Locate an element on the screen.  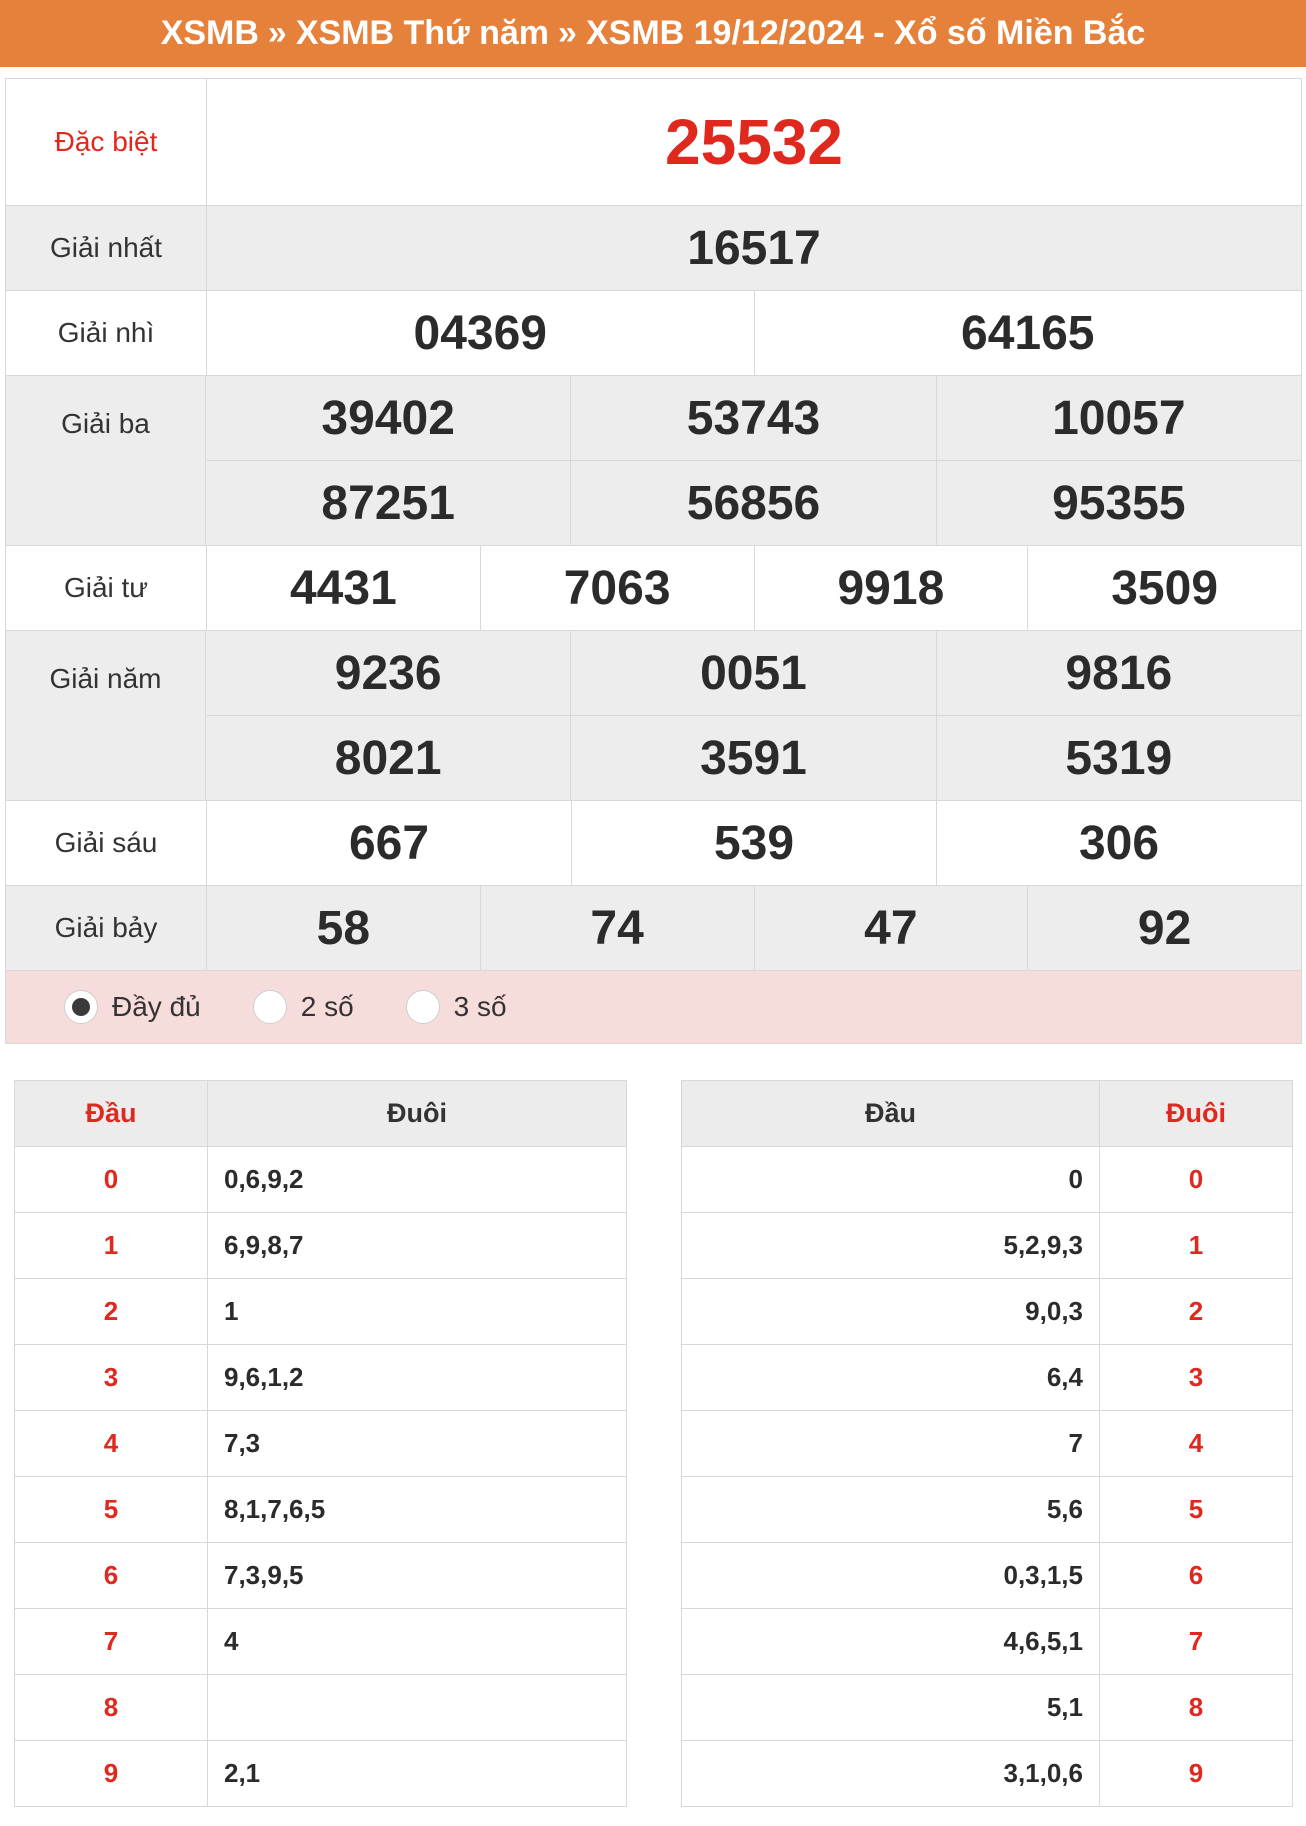
head-digits: 0 is located at coordinates (890, 1179).